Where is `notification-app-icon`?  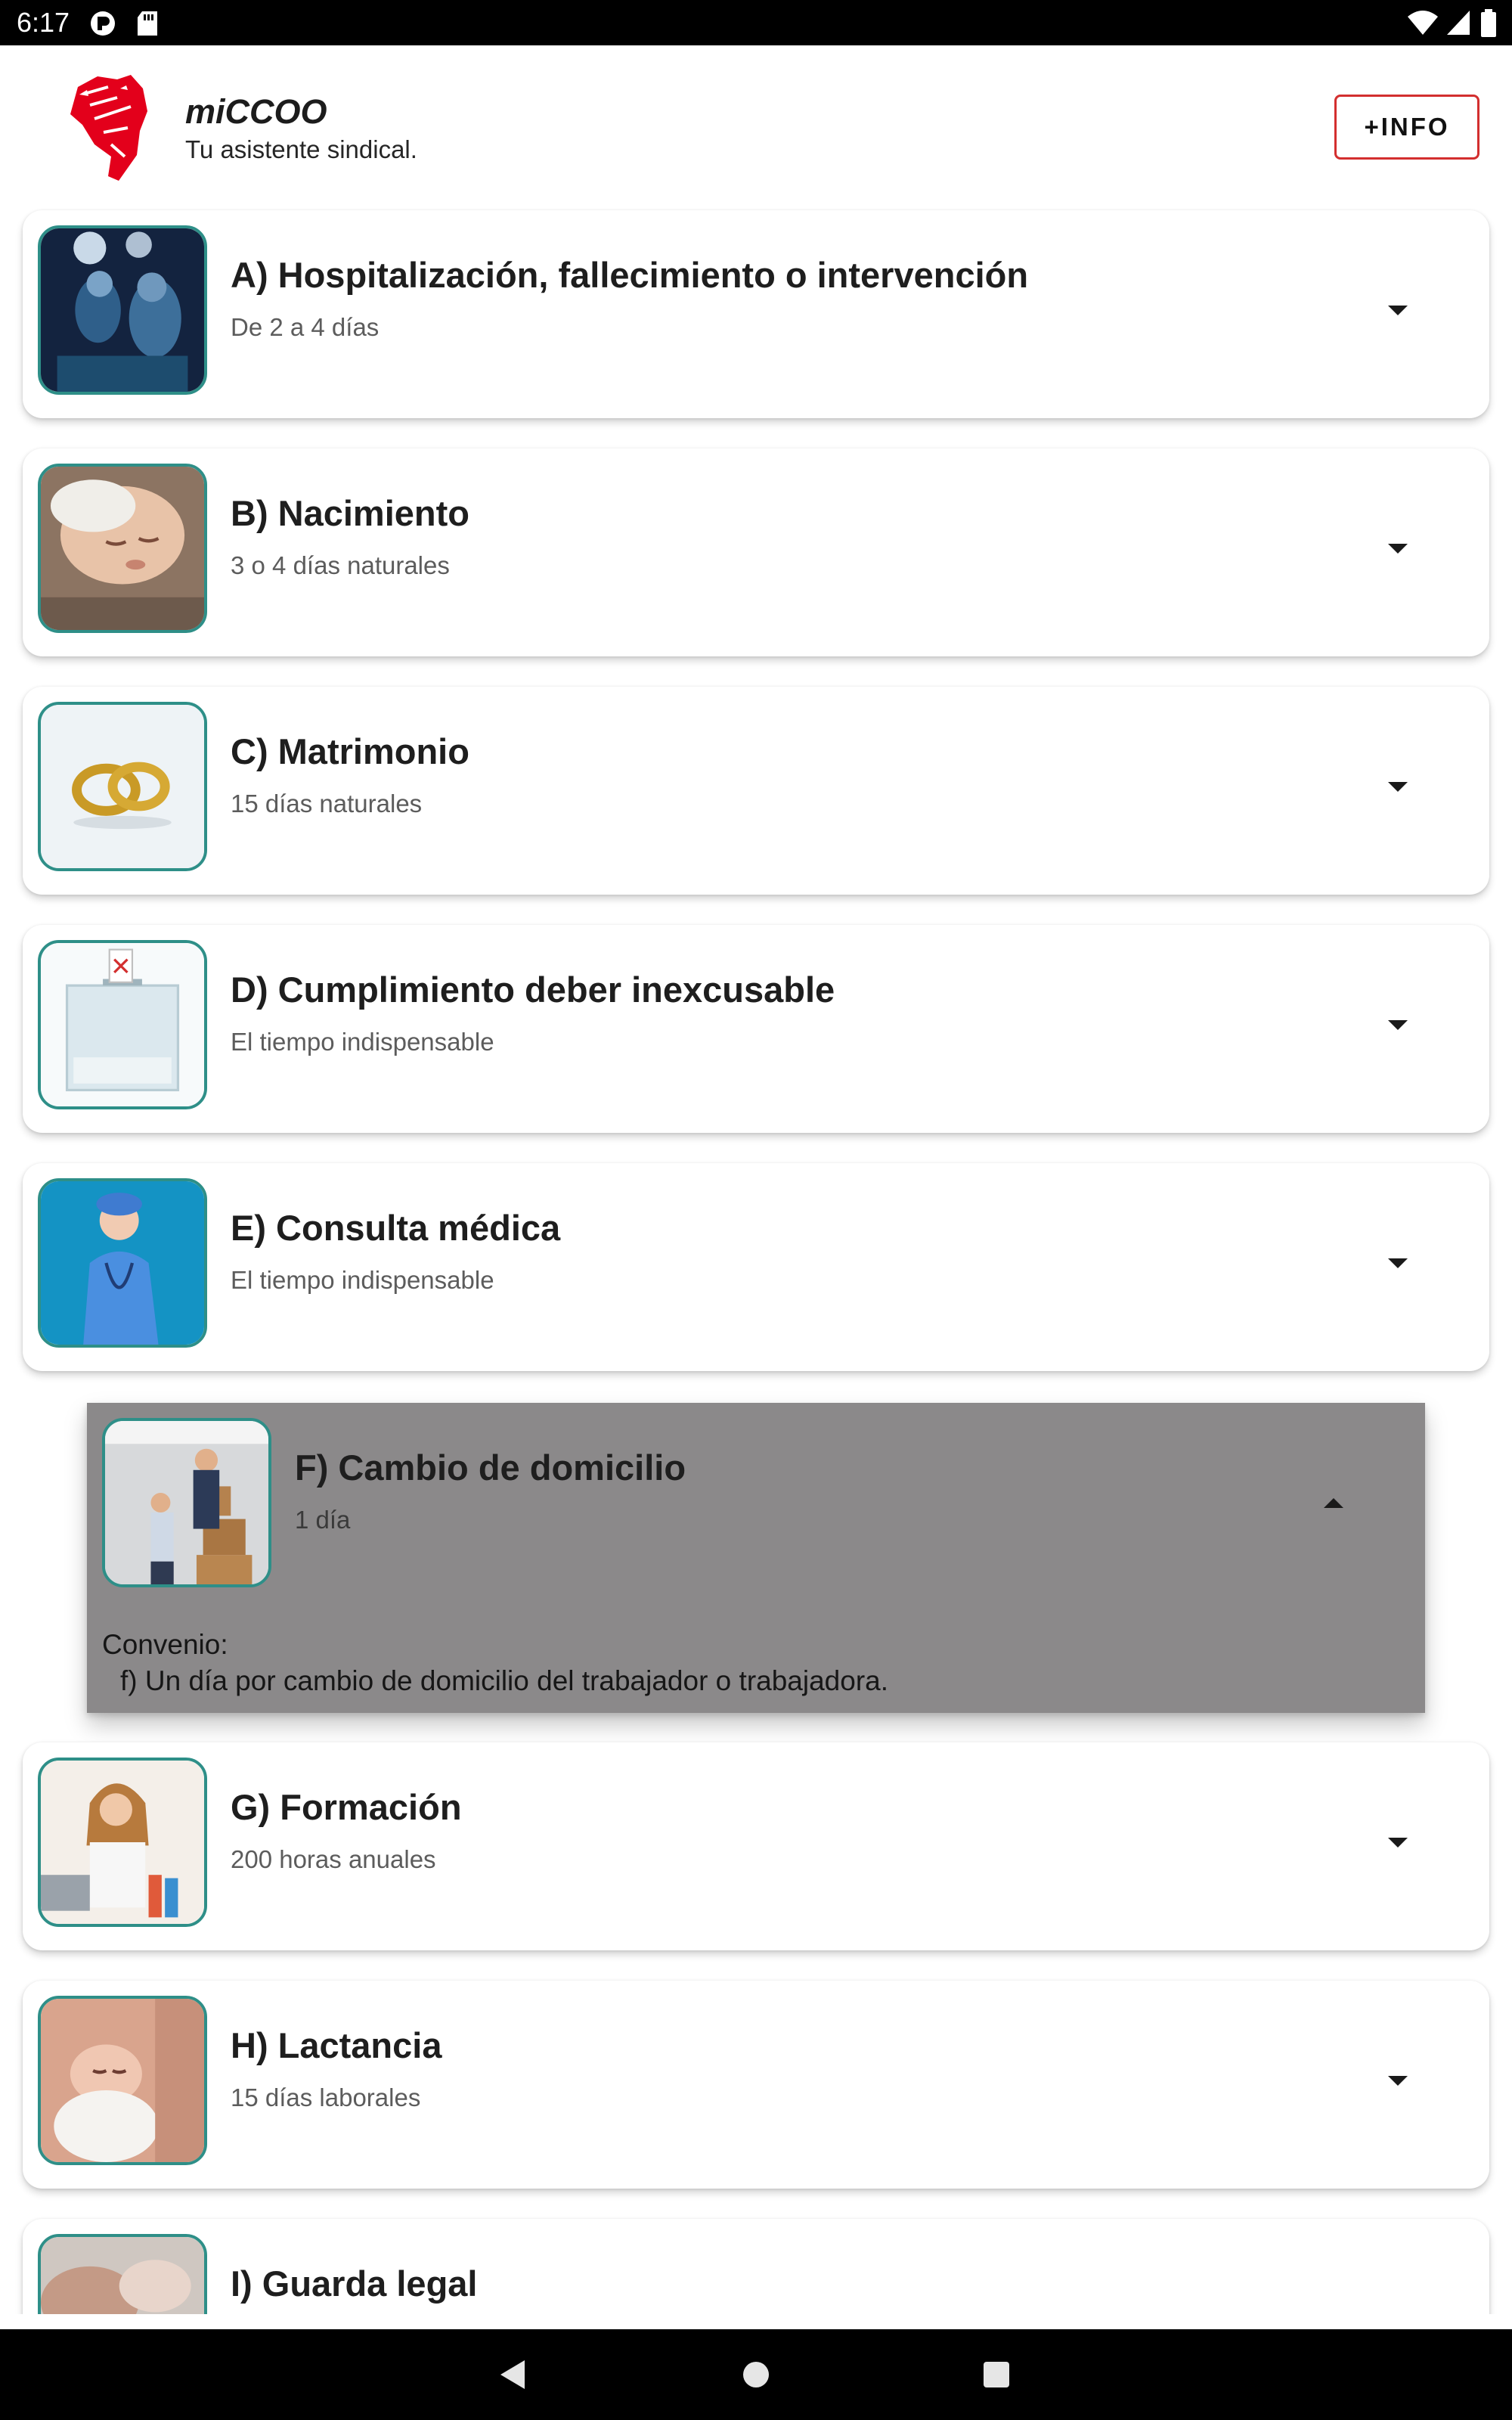 notification-app-icon is located at coordinates (102, 25).